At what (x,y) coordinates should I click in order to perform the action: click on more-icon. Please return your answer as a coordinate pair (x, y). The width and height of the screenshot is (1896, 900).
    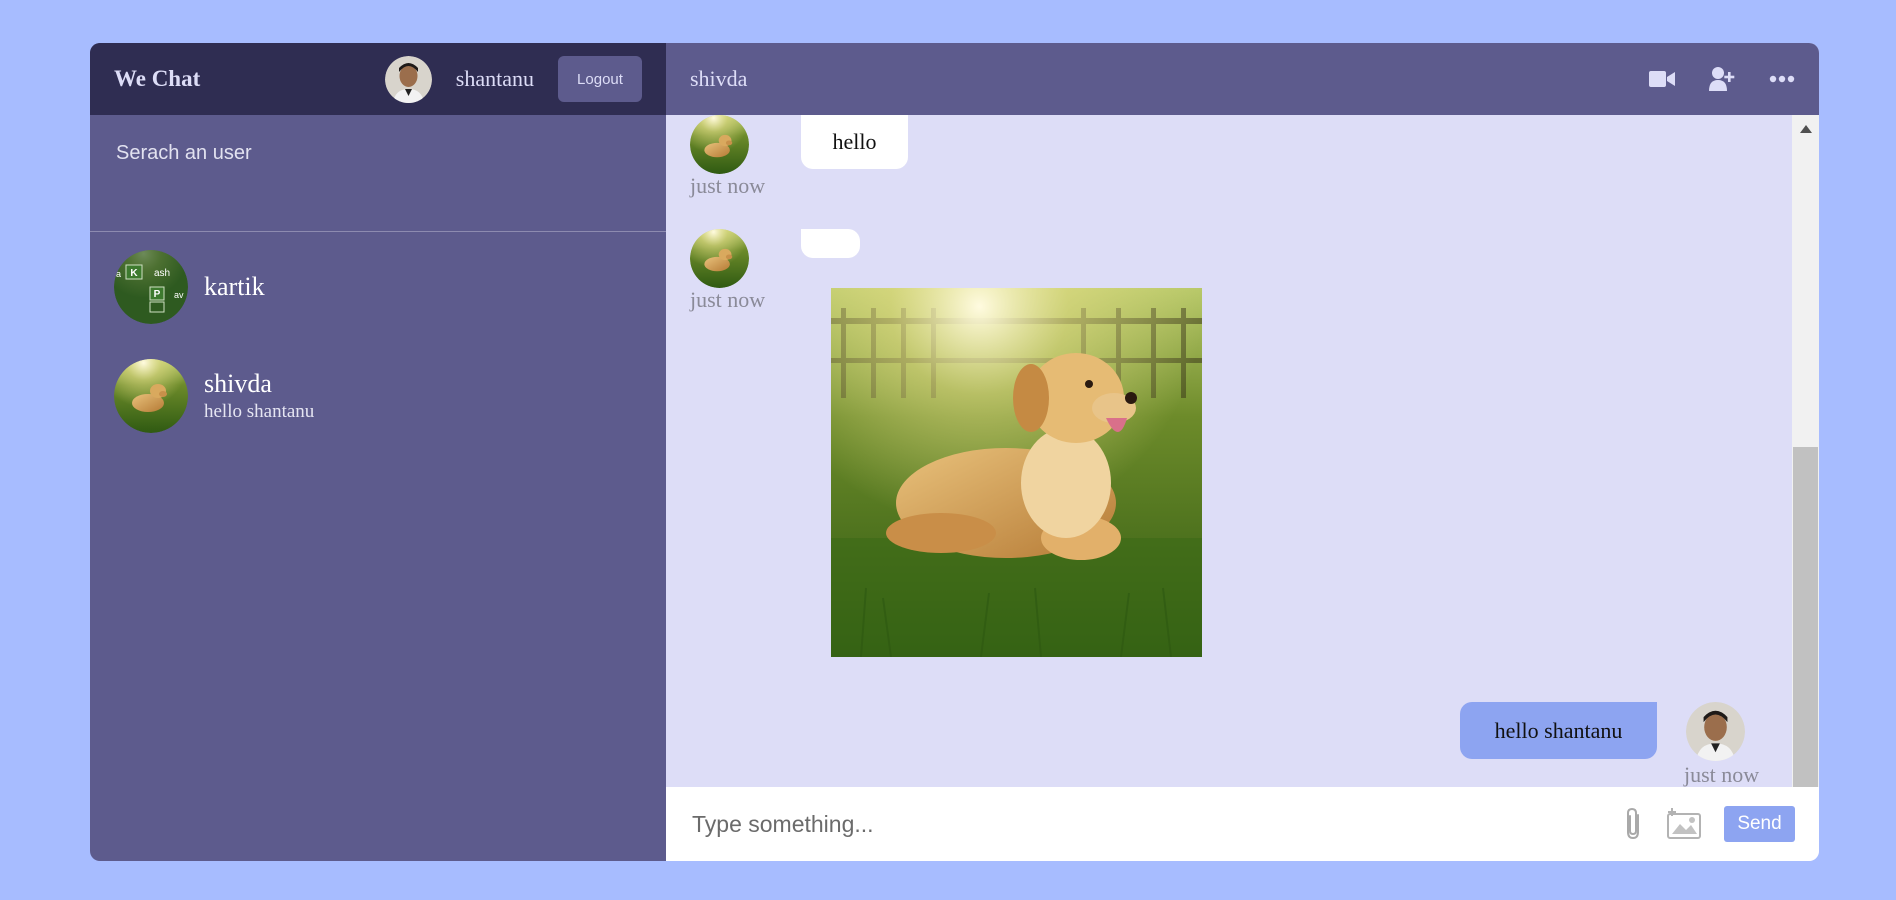
    Looking at the image, I should click on (1782, 79).